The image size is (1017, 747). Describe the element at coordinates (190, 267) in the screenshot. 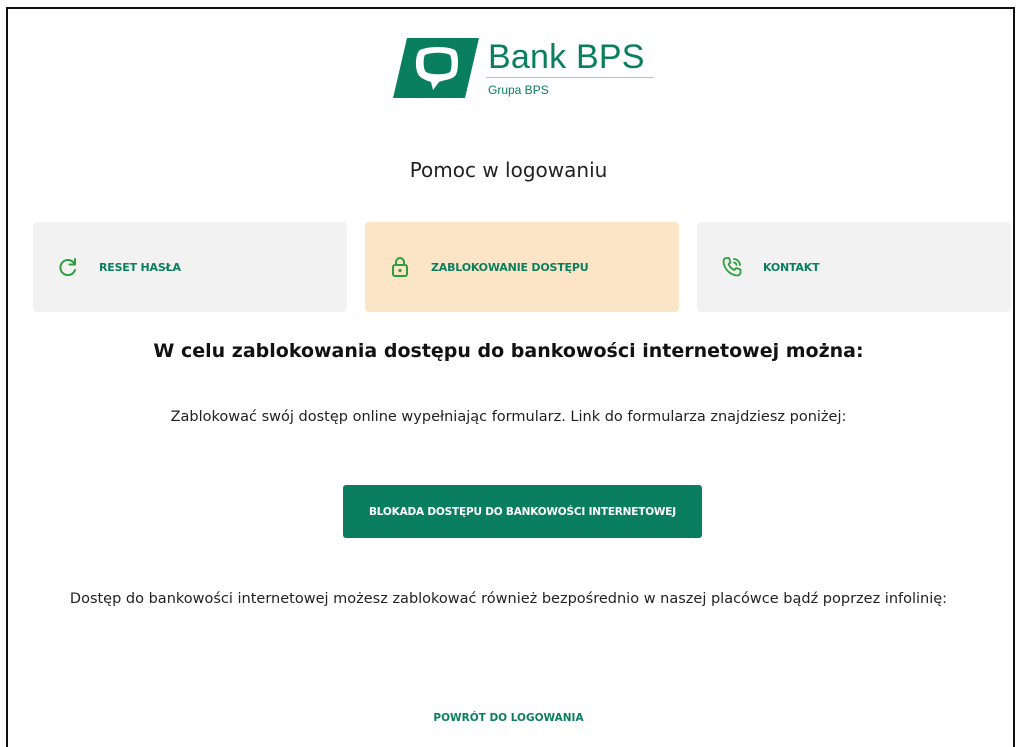

I see `tab-reset-password: RESET HASŁA` at that location.